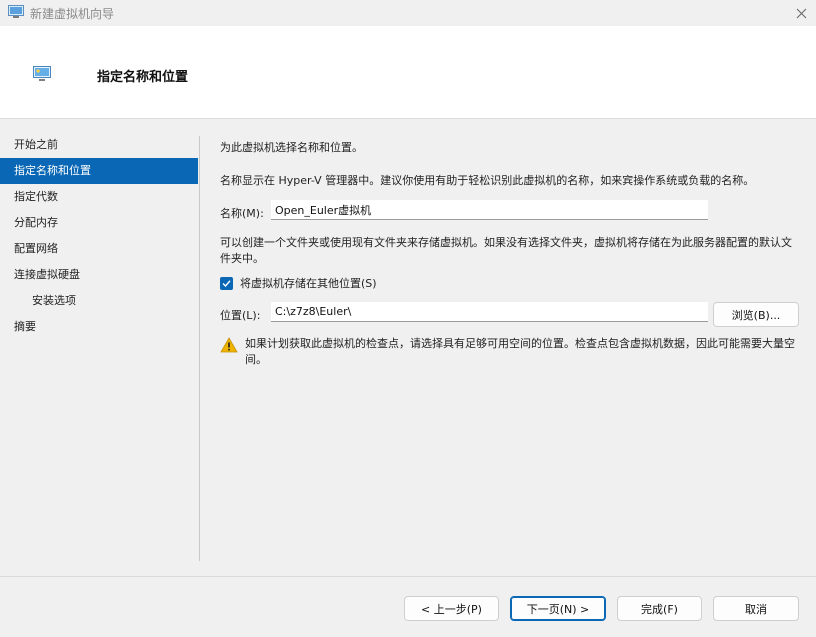 The width and height of the screenshot is (816, 637). I want to click on step-label: 分配内存, so click(36, 222).